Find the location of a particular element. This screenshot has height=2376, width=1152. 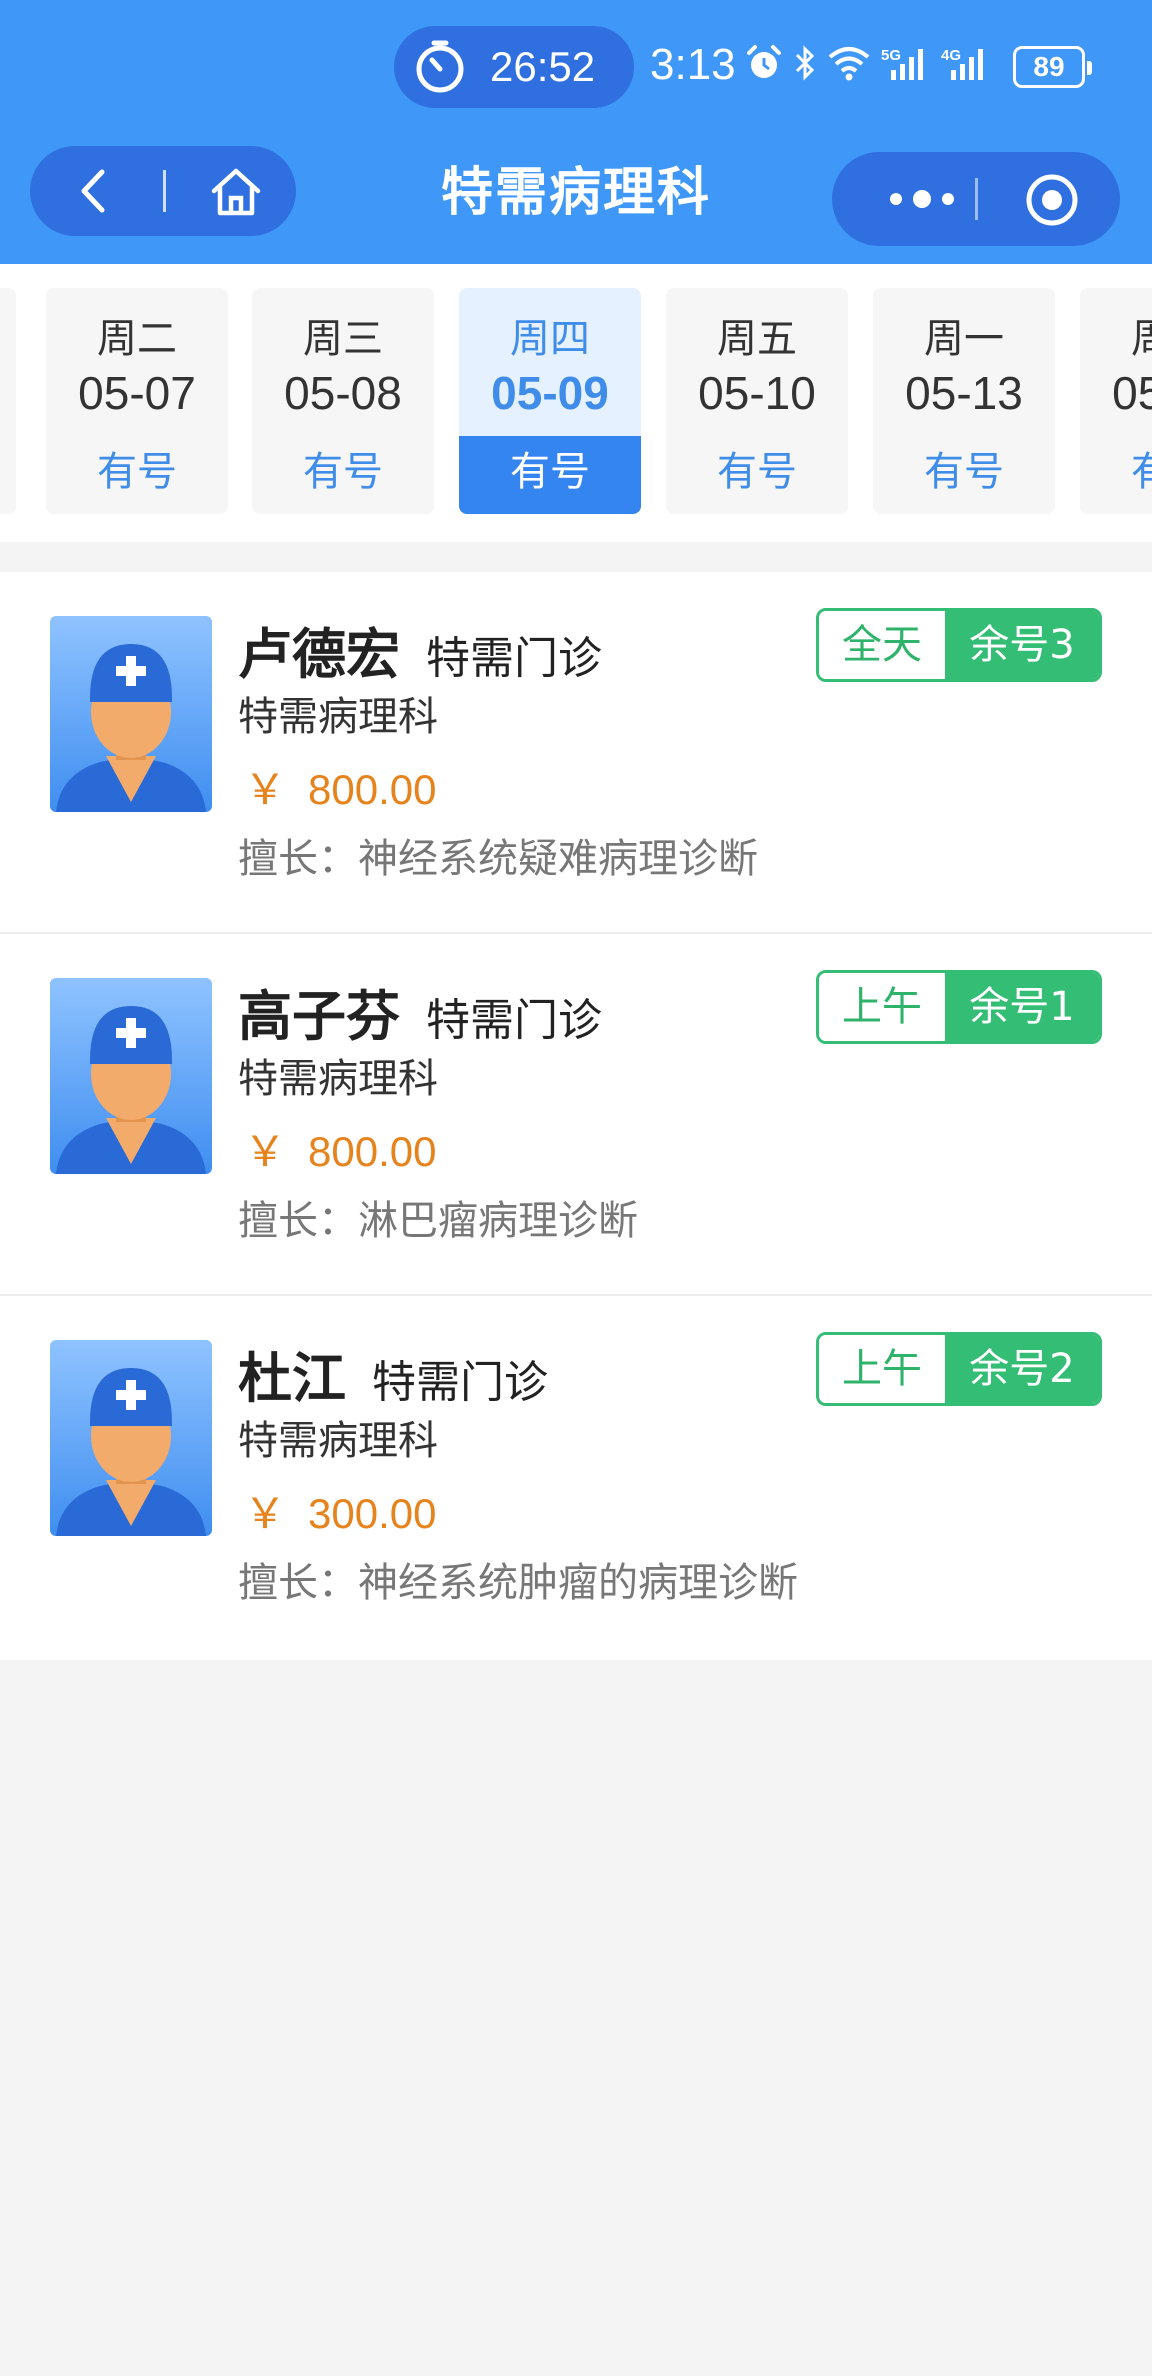

close-miniprogram-icon is located at coordinates (1052, 200).